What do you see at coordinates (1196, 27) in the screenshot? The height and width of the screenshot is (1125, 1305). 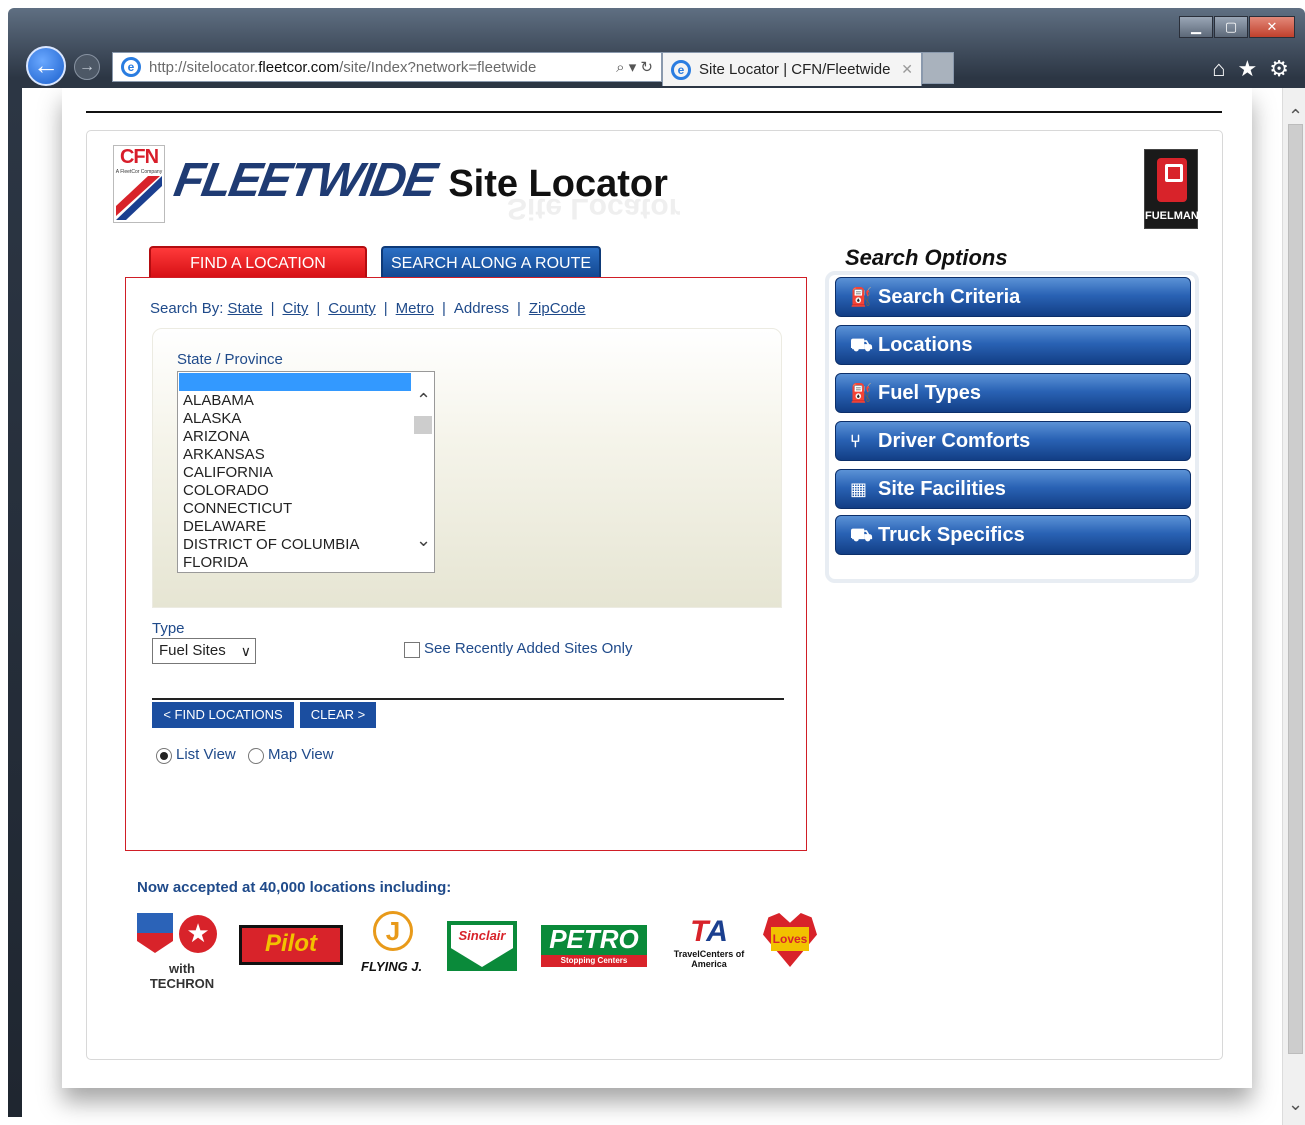 I see `minimize-icon: ▁` at bounding box center [1196, 27].